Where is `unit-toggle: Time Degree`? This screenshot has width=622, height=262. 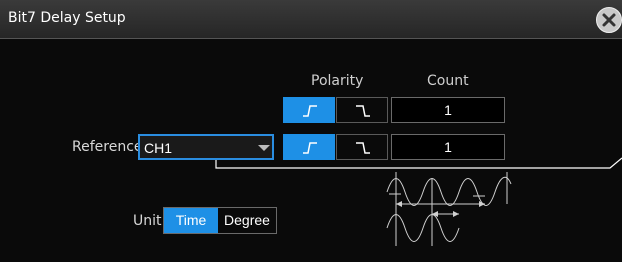
unit-toggle: Time Degree is located at coordinates (220, 220).